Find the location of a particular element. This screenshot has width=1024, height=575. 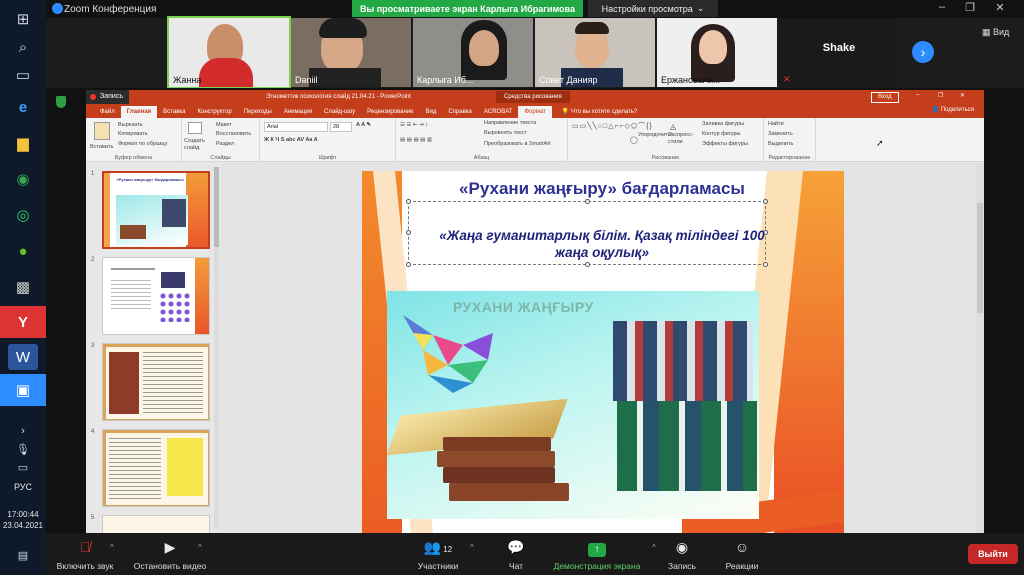

layout-button: Макет is located at coordinates (224, 125).